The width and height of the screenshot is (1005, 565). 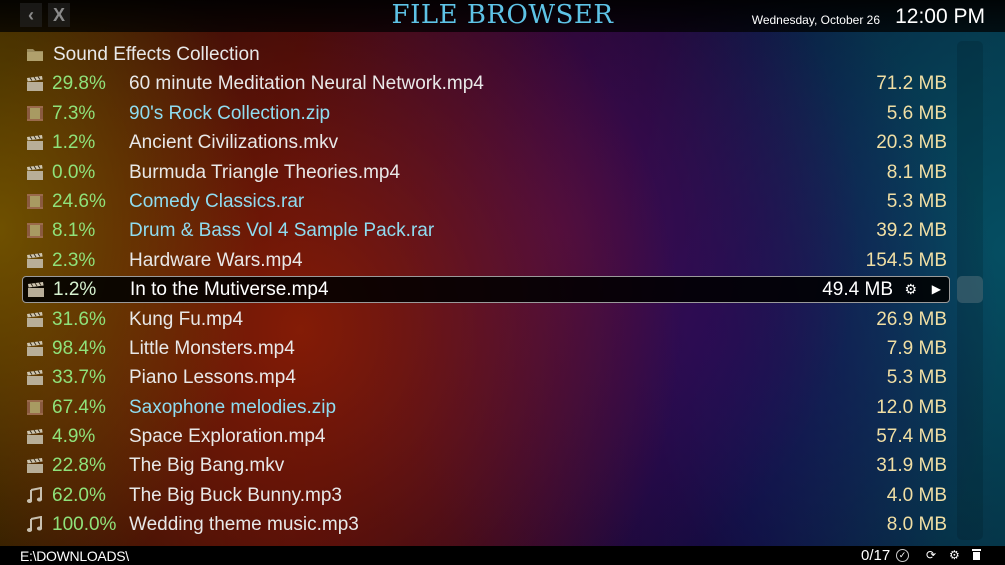 What do you see at coordinates (265, 172) in the screenshot?
I see `file-name: Burmuda Triangle Theories.mp4` at bounding box center [265, 172].